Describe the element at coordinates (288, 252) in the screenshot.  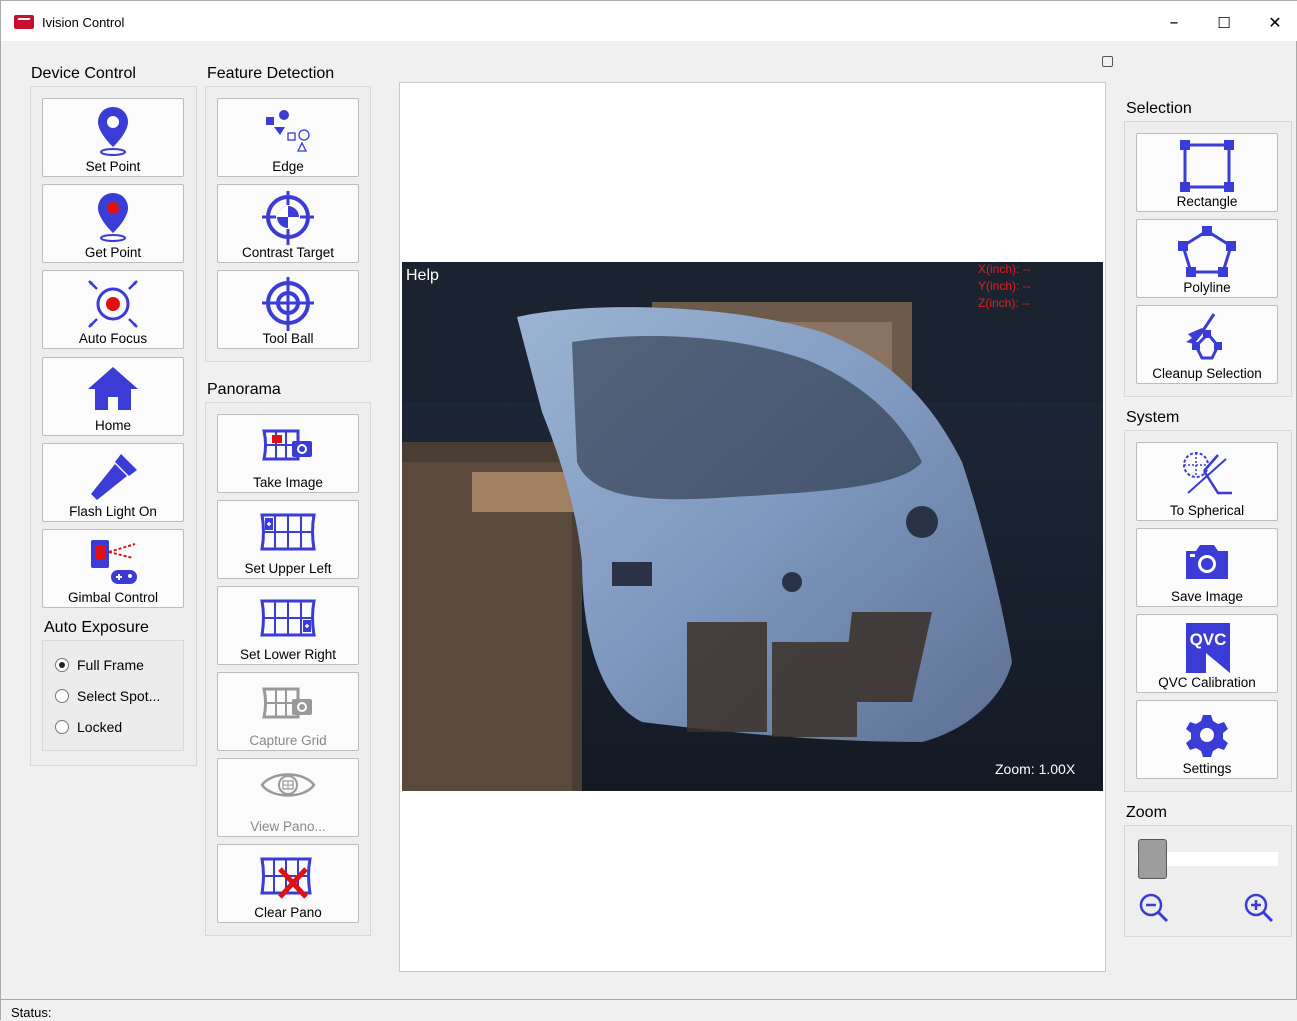
I see `button-label: Contrast Target` at that location.